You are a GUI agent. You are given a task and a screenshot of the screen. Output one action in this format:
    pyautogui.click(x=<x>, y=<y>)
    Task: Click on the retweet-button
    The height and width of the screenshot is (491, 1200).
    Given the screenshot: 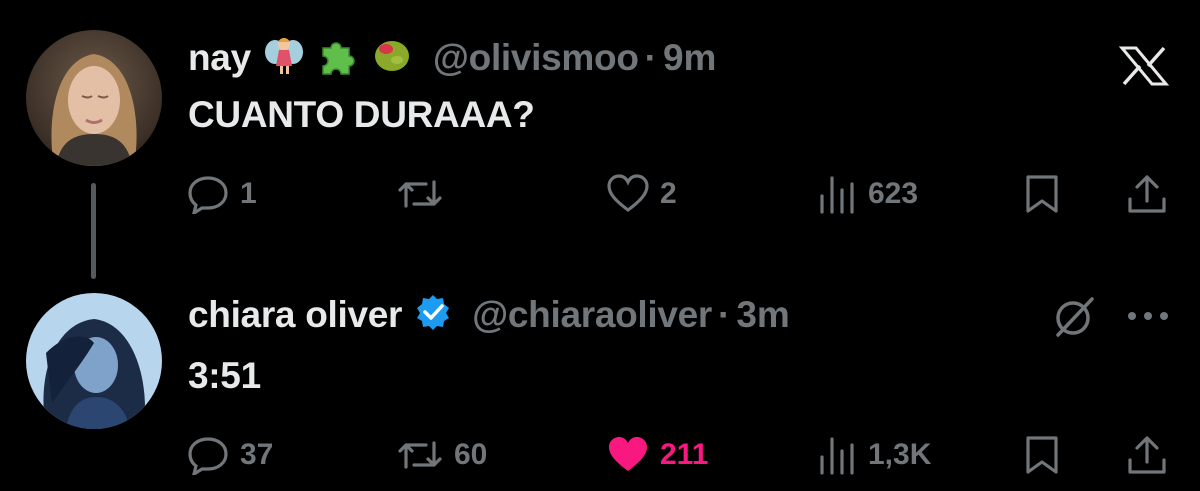 What is the action you would take?
    pyautogui.click(x=425, y=194)
    